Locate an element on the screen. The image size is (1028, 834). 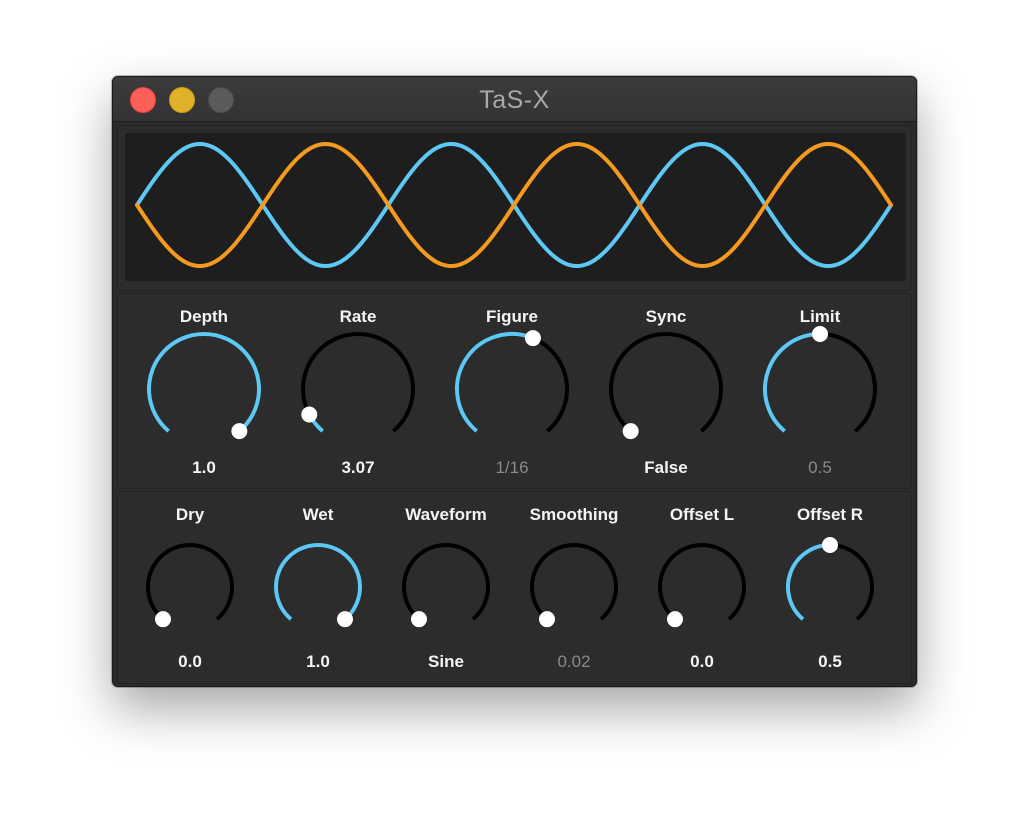
offset-l-knob: Offset L 0.0 is located at coordinates (702, 587).